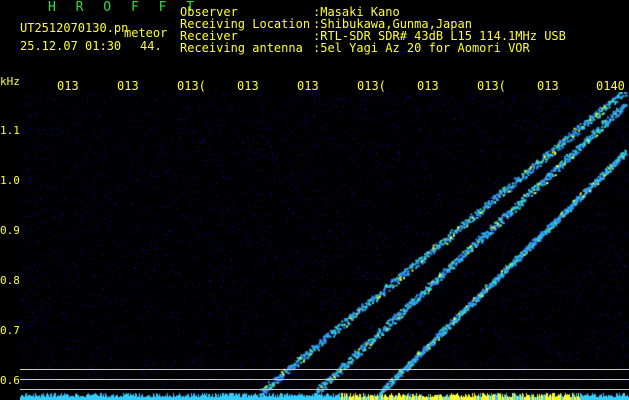  Describe the element at coordinates (241, 48) in the screenshot. I see `antenna-label: Receiving antenna` at that location.